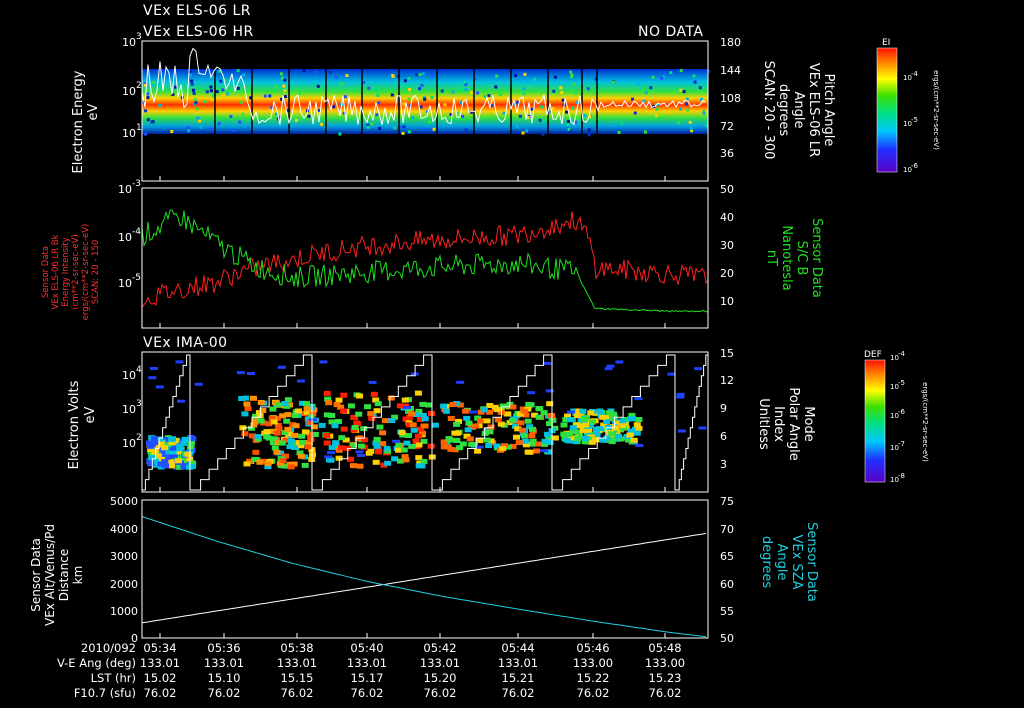 This screenshot has width=1024, height=708. What do you see at coordinates (915, 166) in the screenshot?
I see `cbar1-exp-2: -6` at bounding box center [915, 166].